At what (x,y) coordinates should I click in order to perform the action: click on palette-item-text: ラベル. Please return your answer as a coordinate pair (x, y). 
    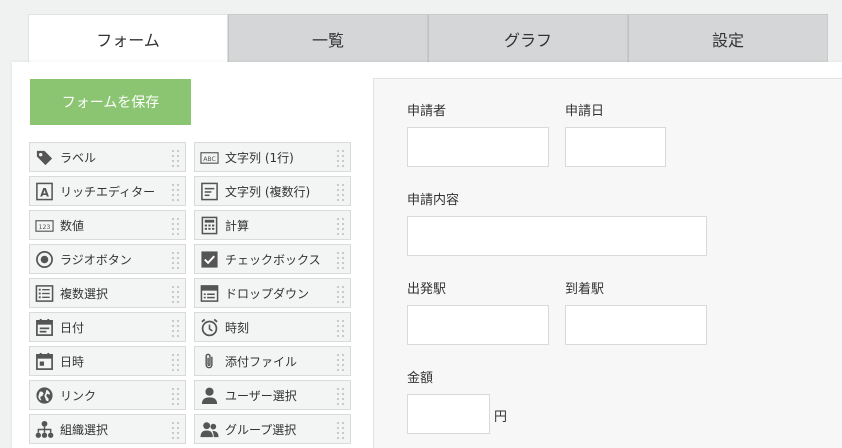
    Looking at the image, I should click on (78, 157).